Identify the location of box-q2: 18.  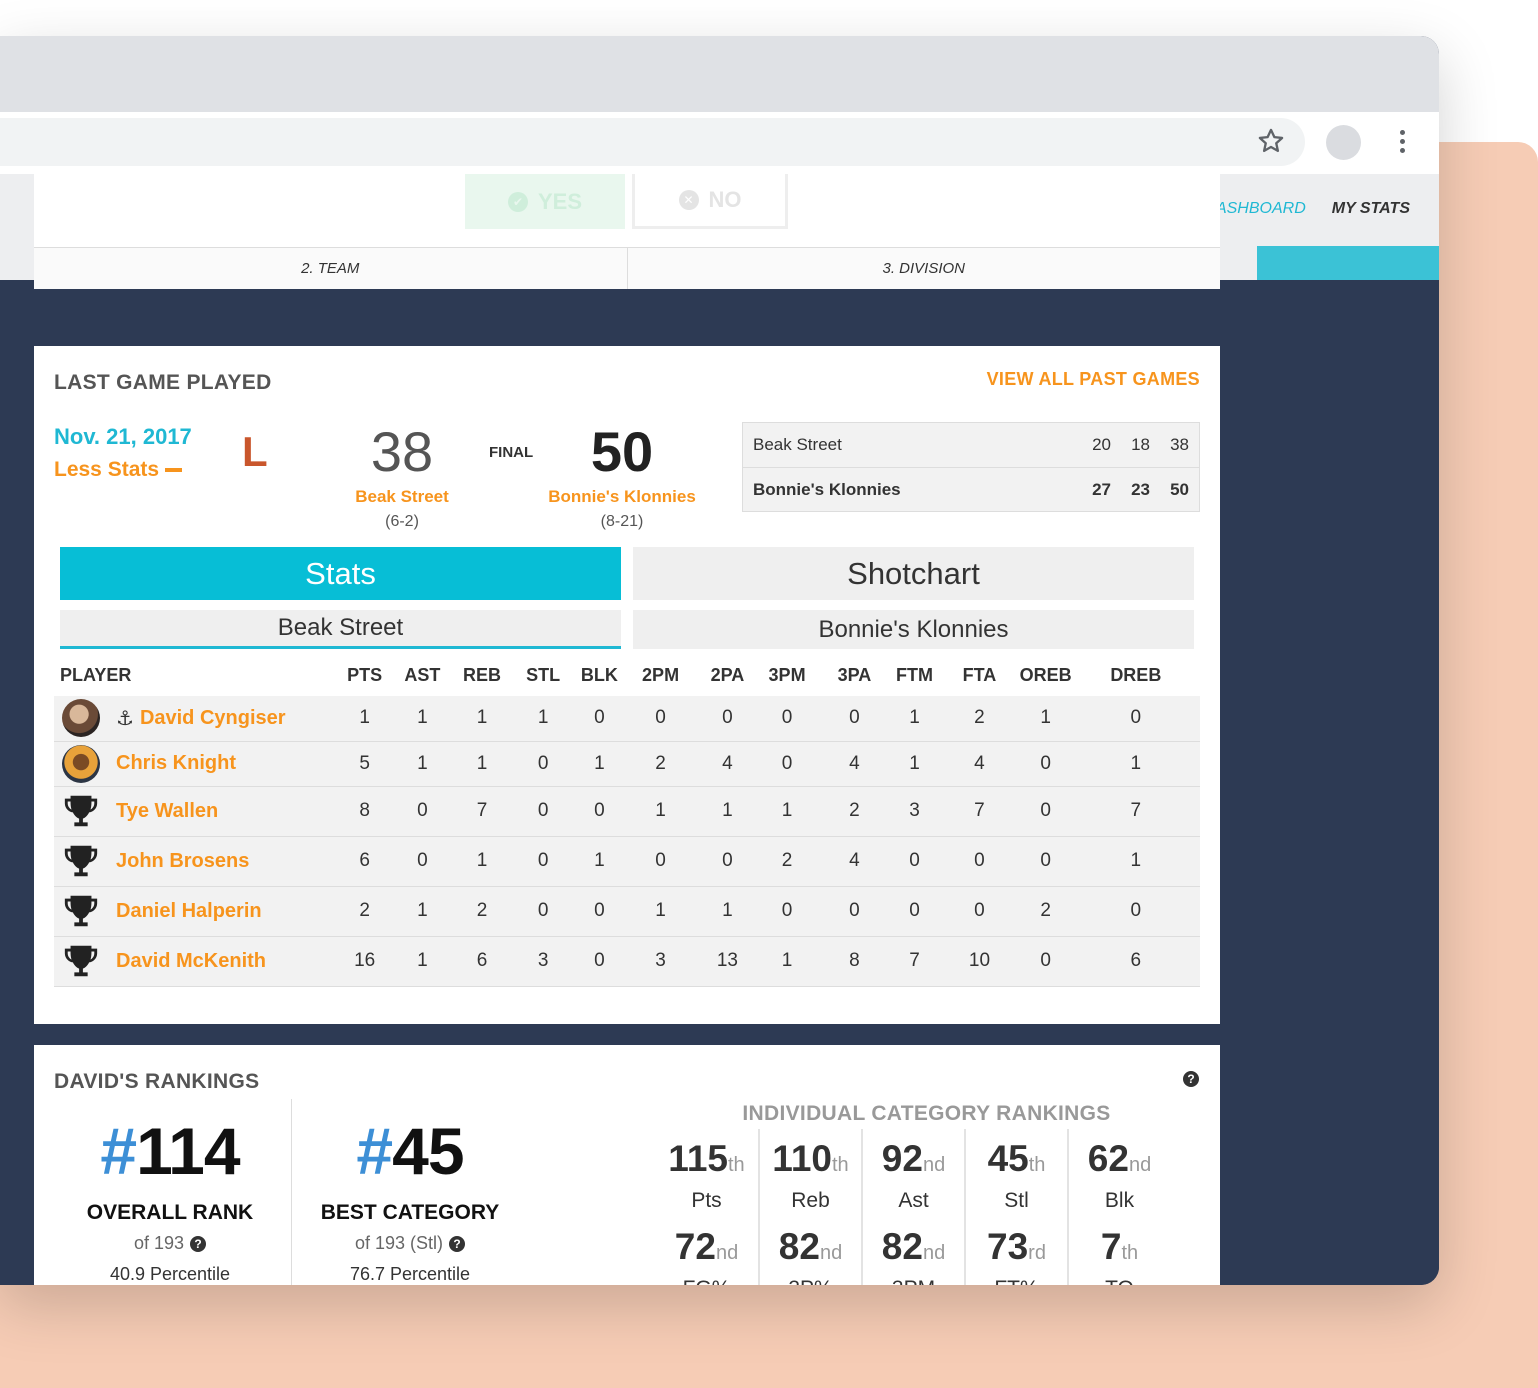
(1140, 444).